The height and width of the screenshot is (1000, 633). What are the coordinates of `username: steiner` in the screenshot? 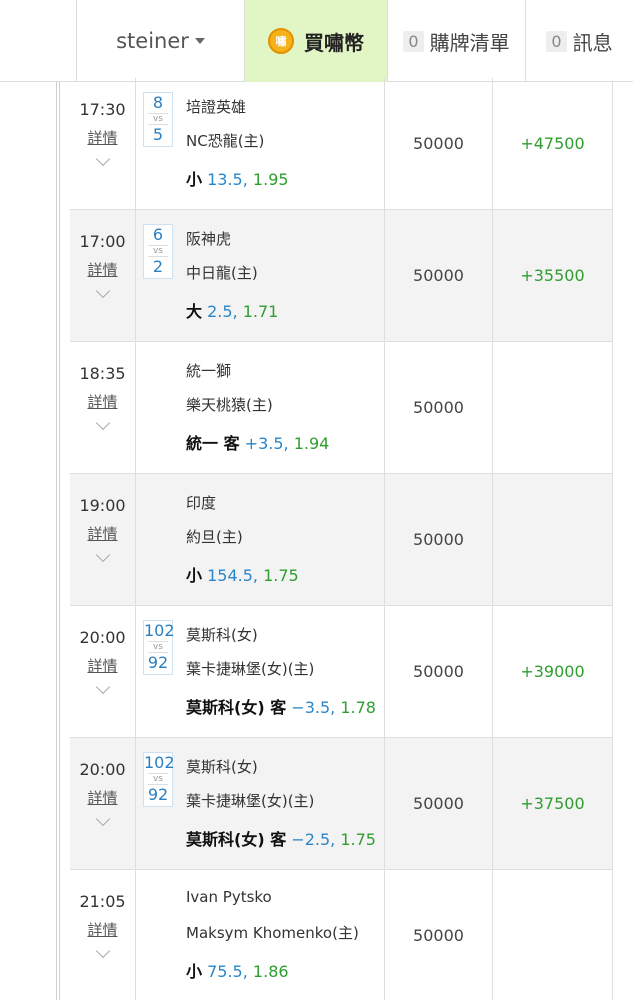 It's located at (152, 41).